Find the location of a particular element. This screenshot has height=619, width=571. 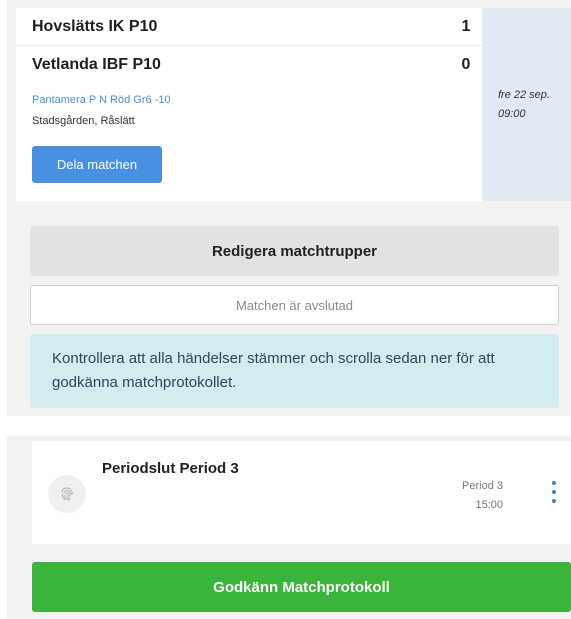

match-datetime: fre 22 sep. 09:00 is located at coordinates (526, 104).